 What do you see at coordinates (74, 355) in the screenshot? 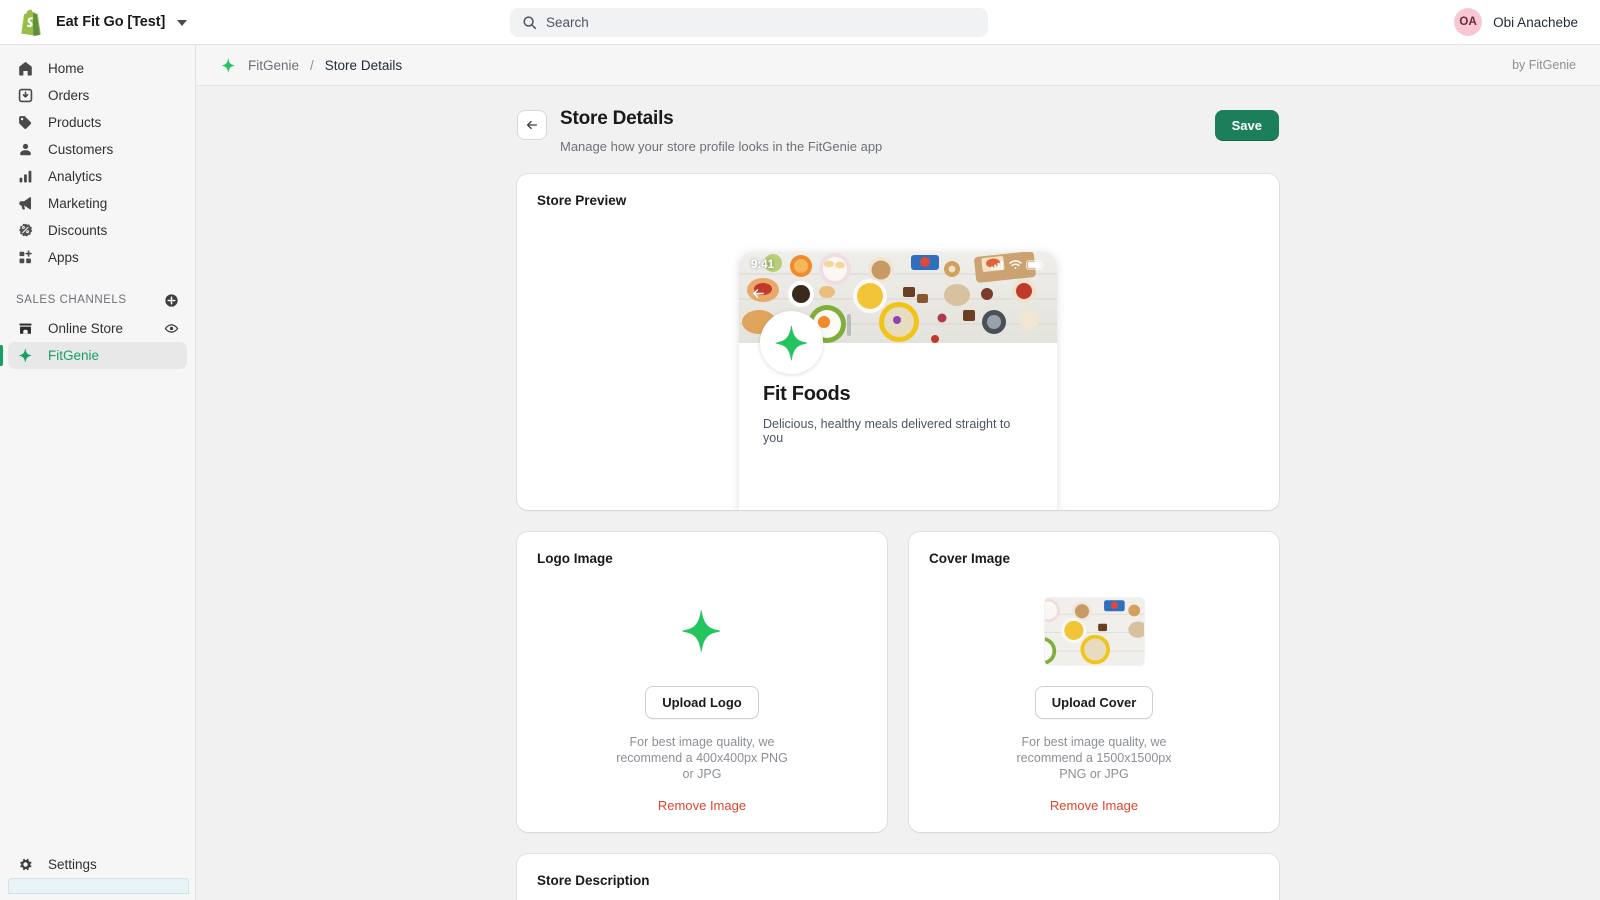
I see `sidebar-item-label: FitGenie` at bounding box center [74, 355].